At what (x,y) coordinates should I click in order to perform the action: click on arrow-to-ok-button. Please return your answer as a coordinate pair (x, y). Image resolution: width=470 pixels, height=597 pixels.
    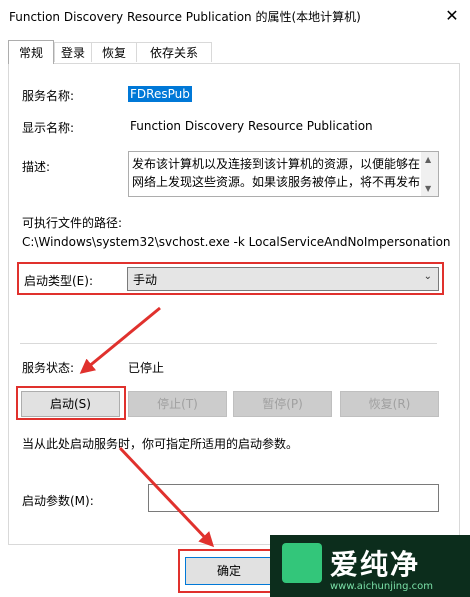
    Looking at the image, I should click on (166, 497).